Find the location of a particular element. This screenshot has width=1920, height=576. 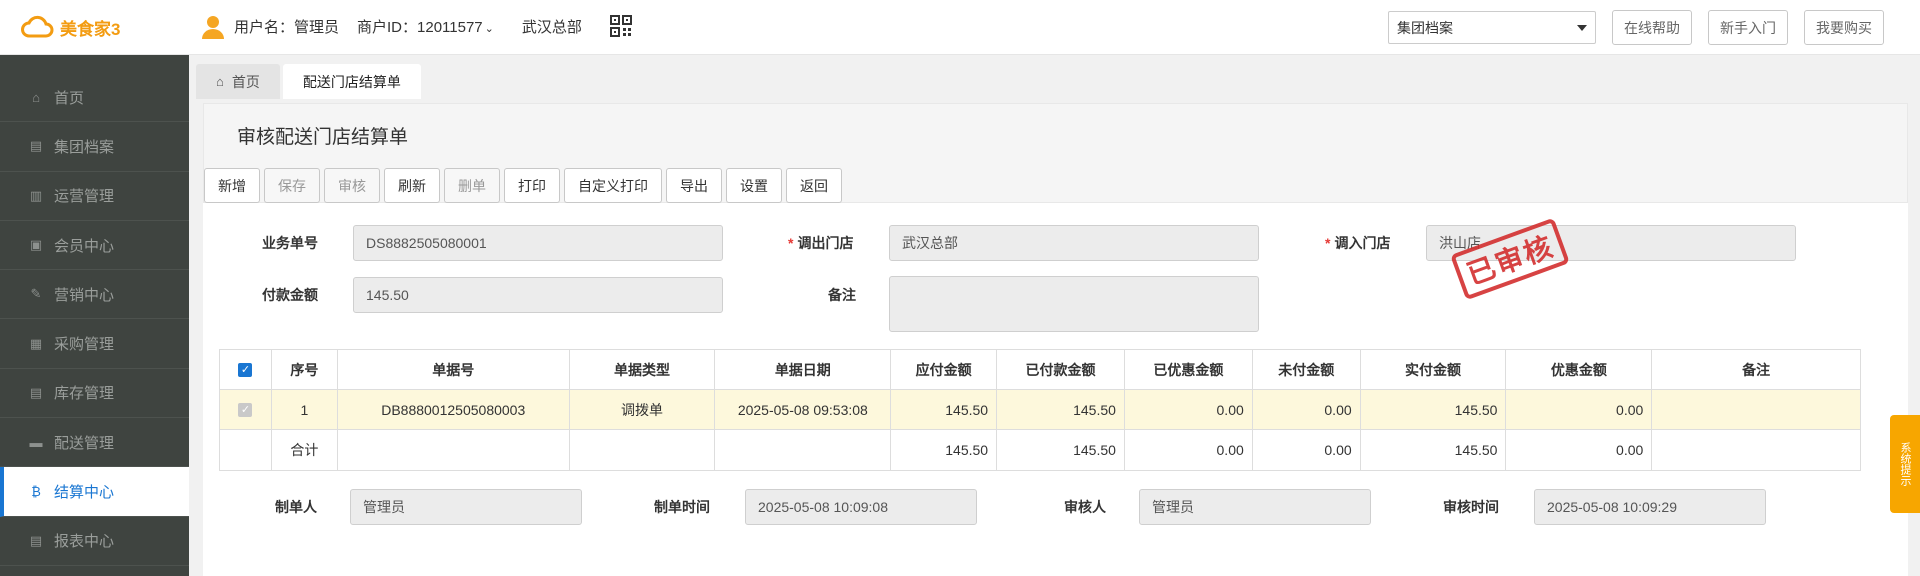

sidebar-item-label: 会员中心 is located at coordinates (84, 246).